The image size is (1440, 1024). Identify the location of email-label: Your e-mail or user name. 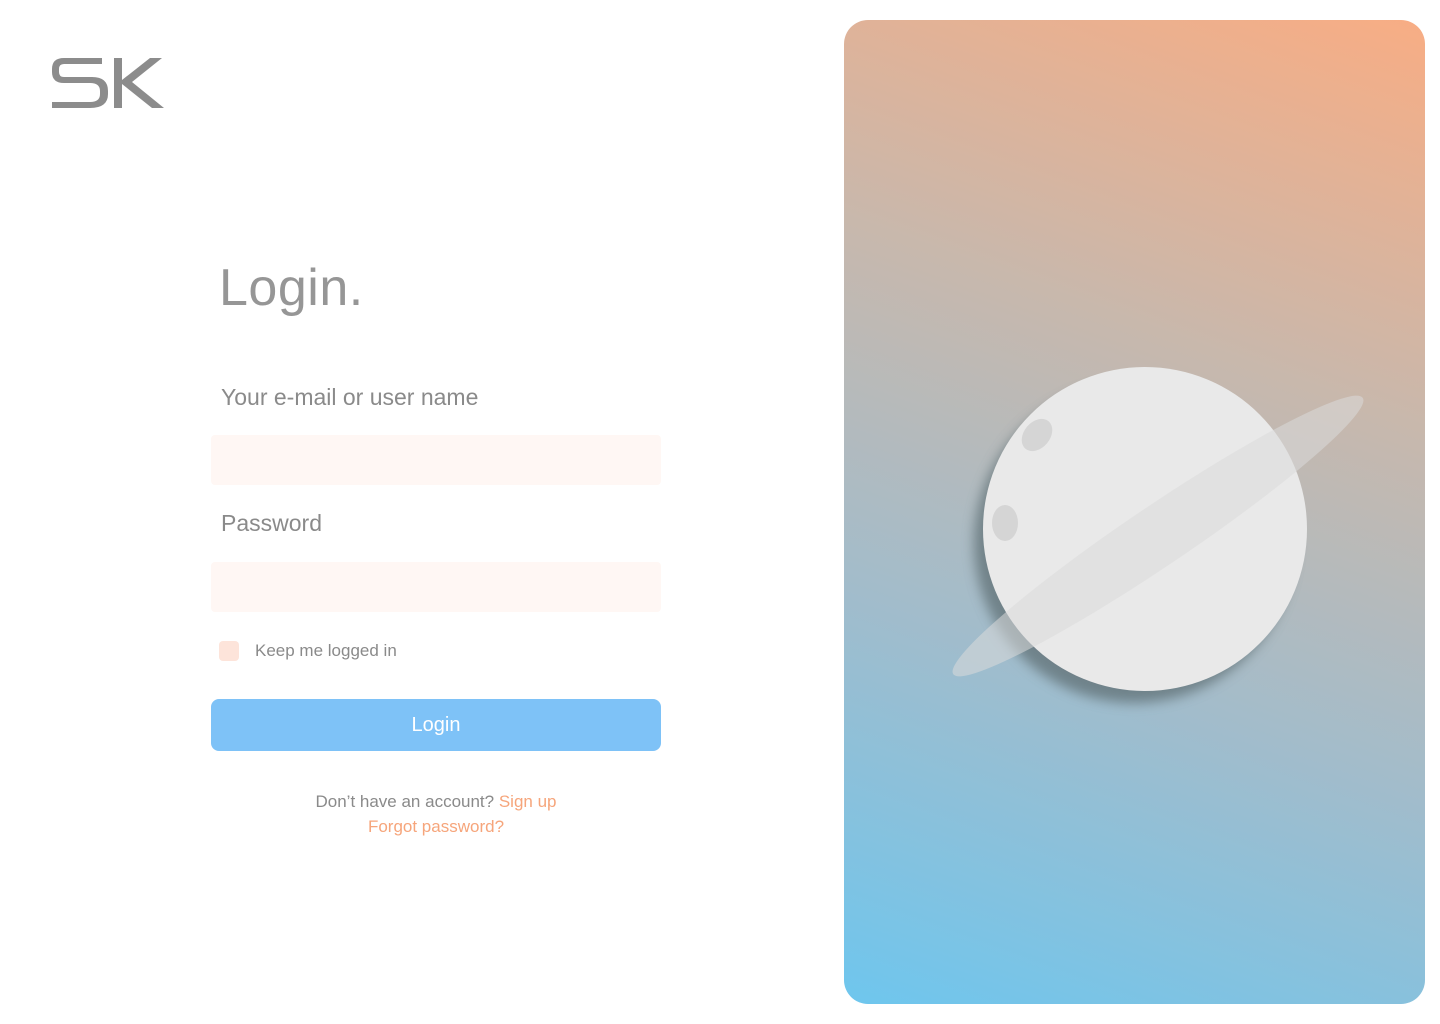
(350, 397).